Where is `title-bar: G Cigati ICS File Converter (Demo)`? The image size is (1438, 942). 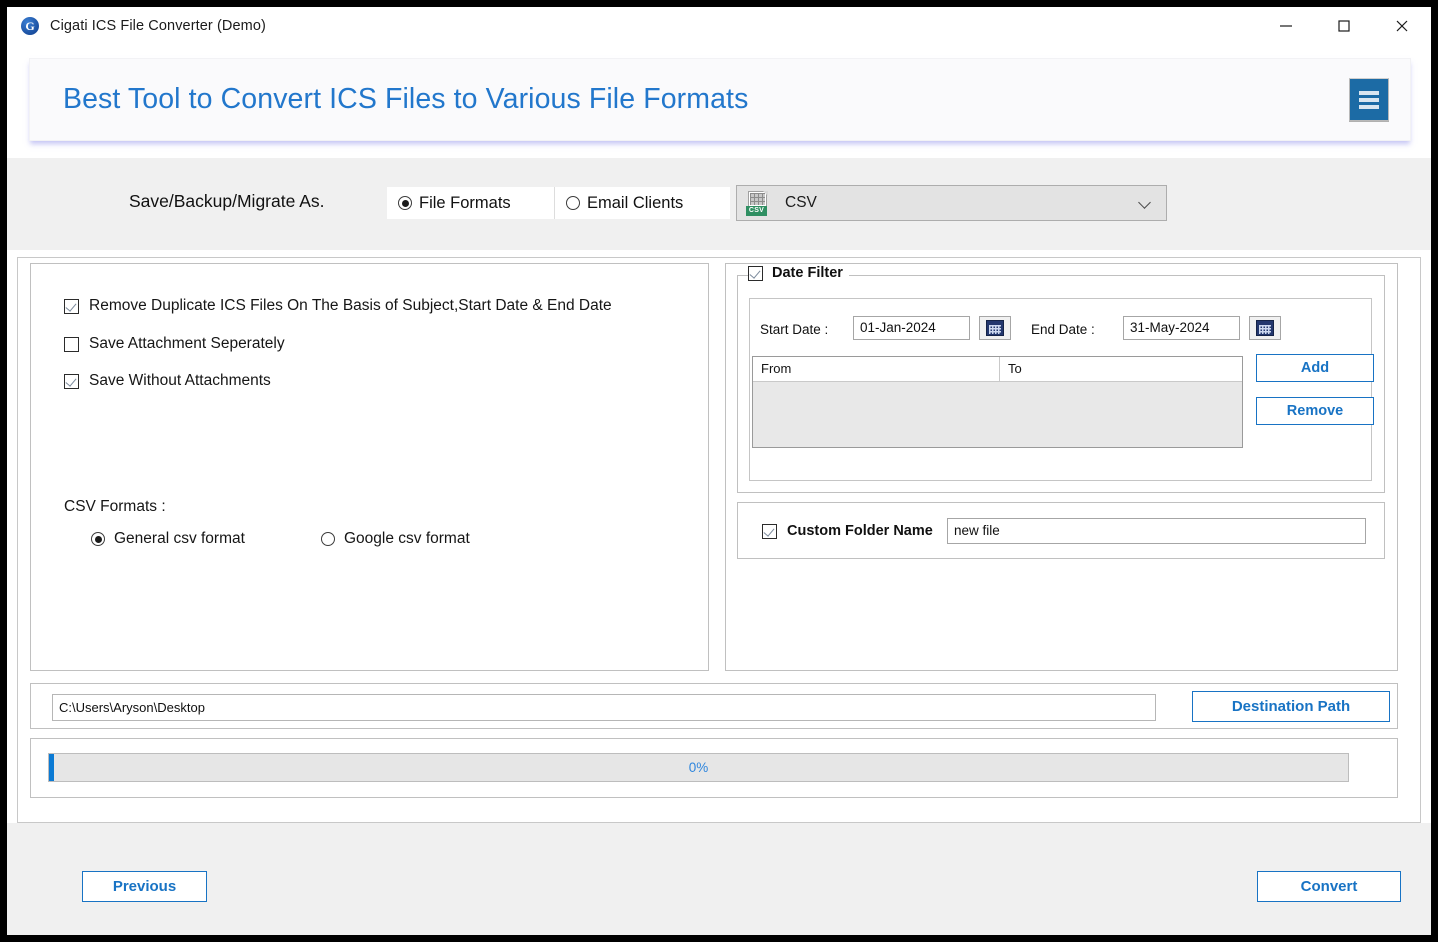
title-bar: G Cigati ICS File Converter (Demo) is located at coordinates (719, 26).